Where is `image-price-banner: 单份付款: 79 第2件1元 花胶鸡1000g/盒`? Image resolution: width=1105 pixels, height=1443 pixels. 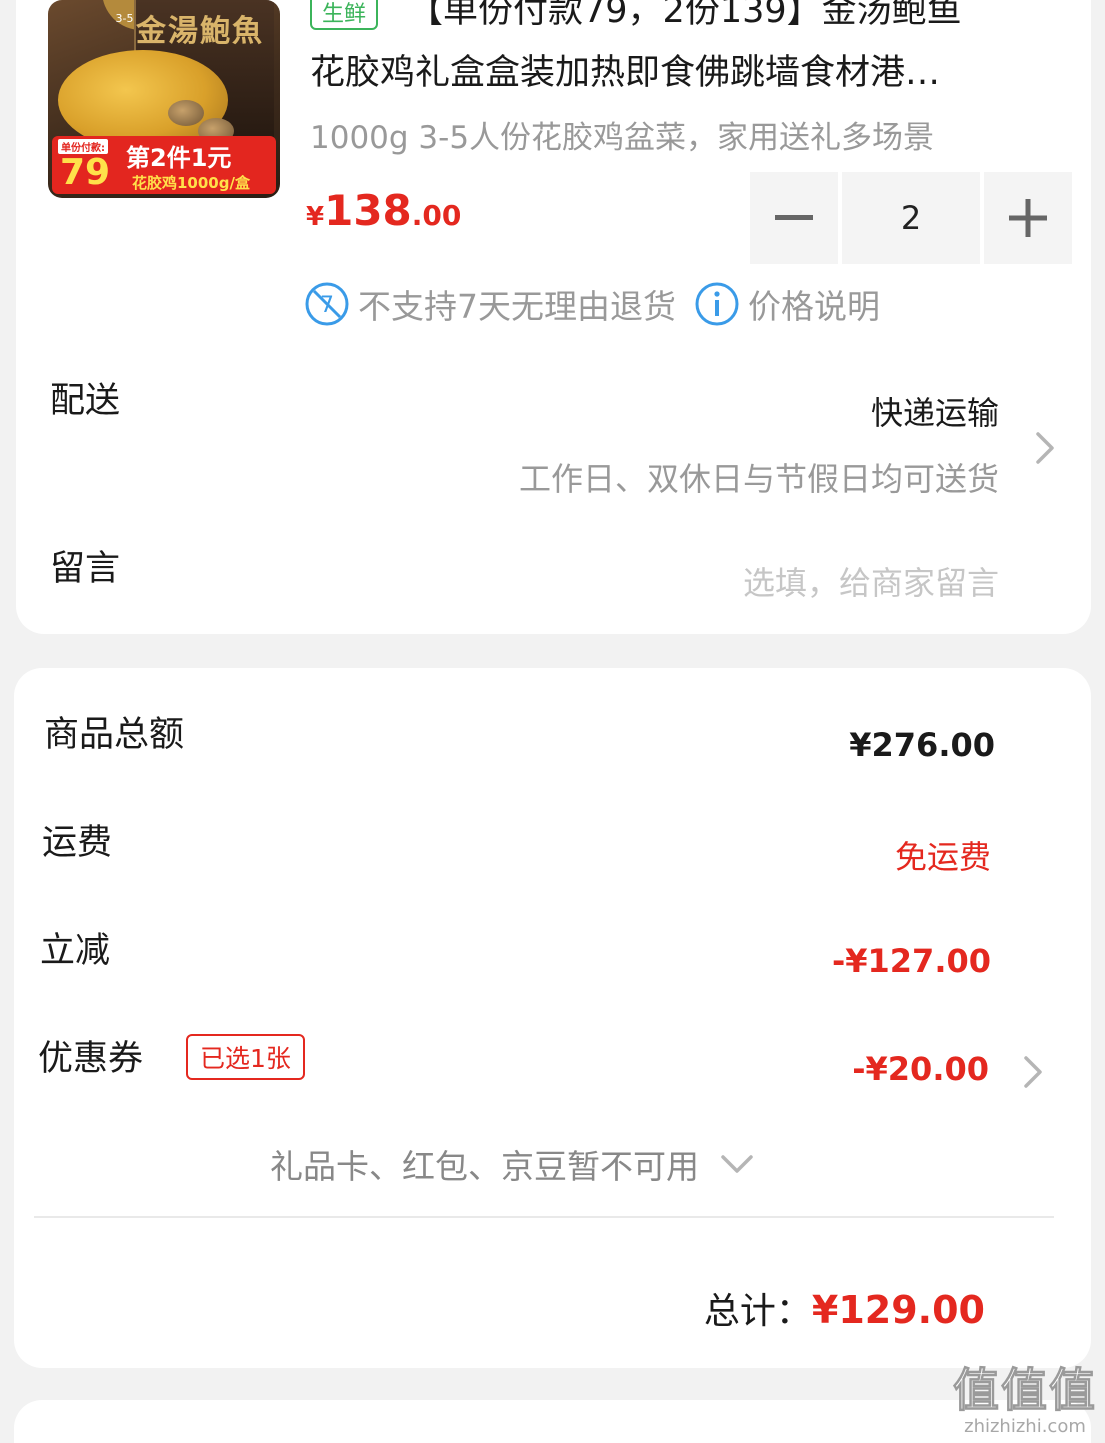
image-price-banner: 单份付款: 79 第2件1元 花胶鸡1000g/盒 is located at coordinates (164, 165).